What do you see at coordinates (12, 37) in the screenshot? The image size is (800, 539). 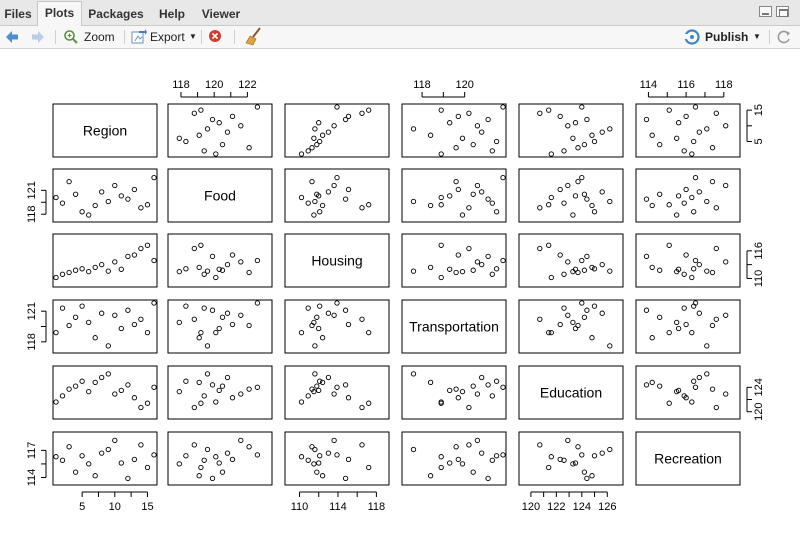 I see `back-arrow-icon` at bounding box center [12, 37].